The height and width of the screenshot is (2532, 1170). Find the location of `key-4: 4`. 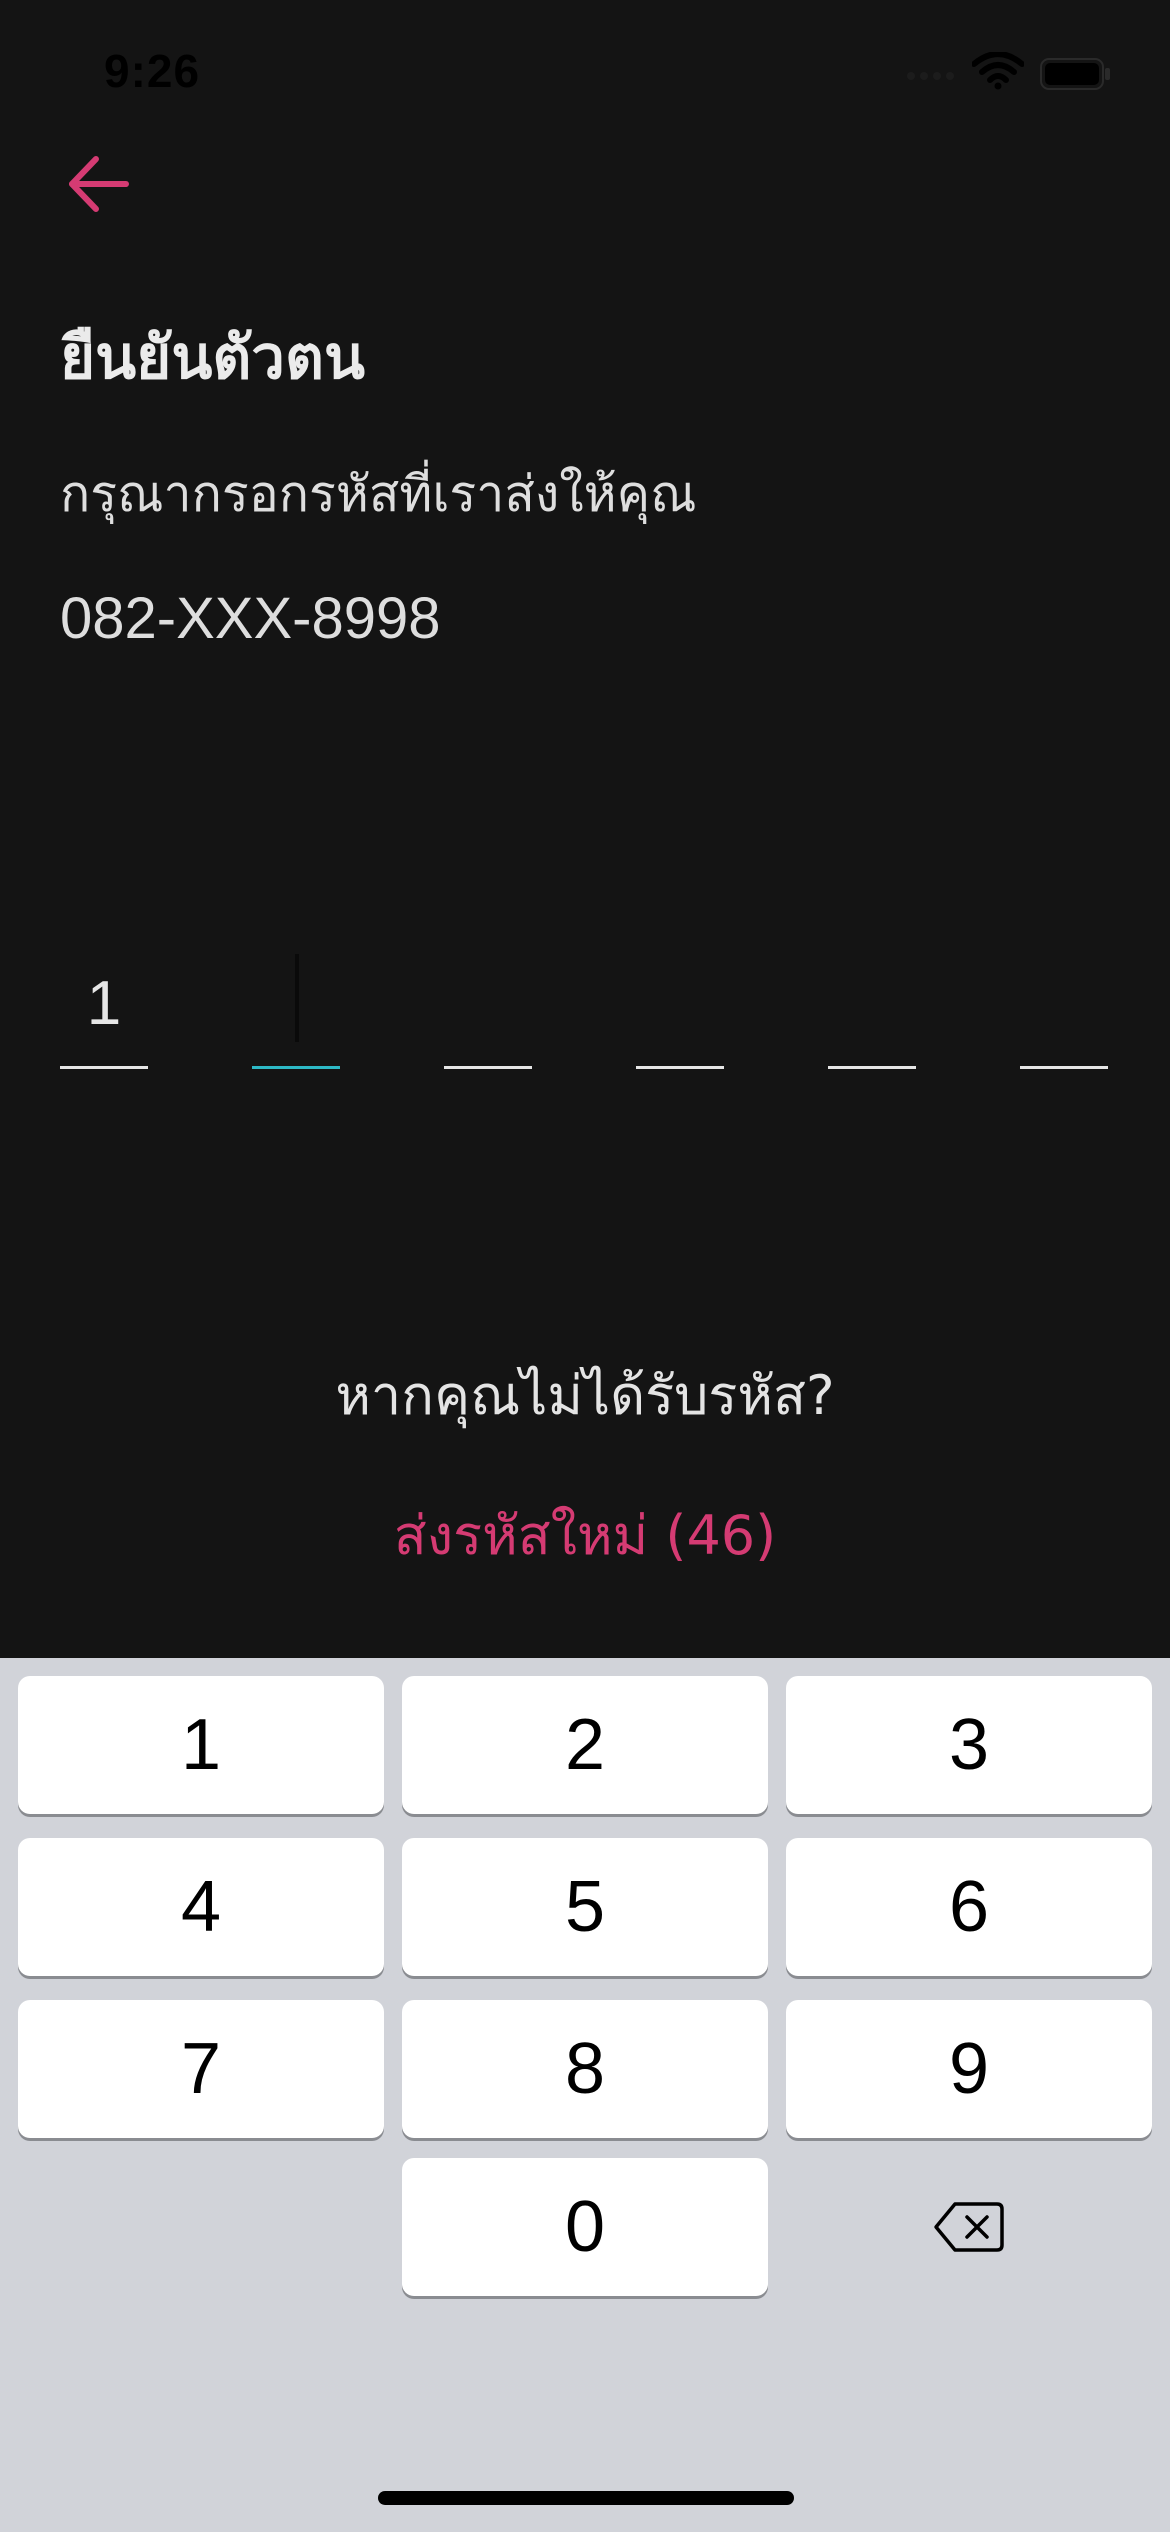

key-4: 4 is located at coordinates (201, 1907).